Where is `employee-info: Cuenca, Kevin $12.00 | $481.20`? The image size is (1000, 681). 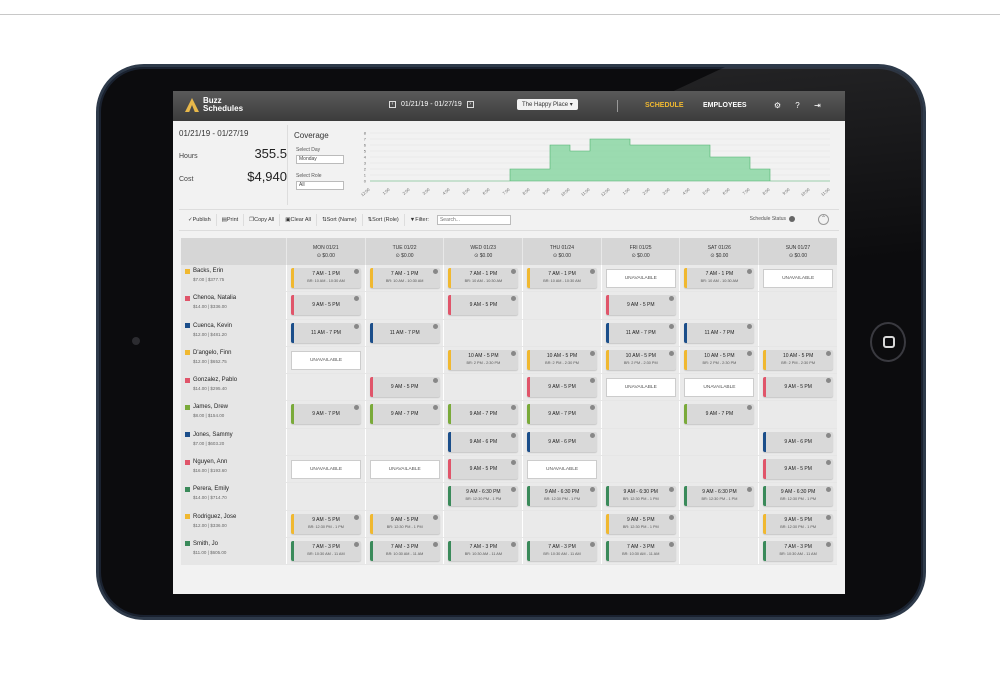 employee-info: Cuenca, Kevin $12.00 | $481.20 is located at coordinates (233, 332).